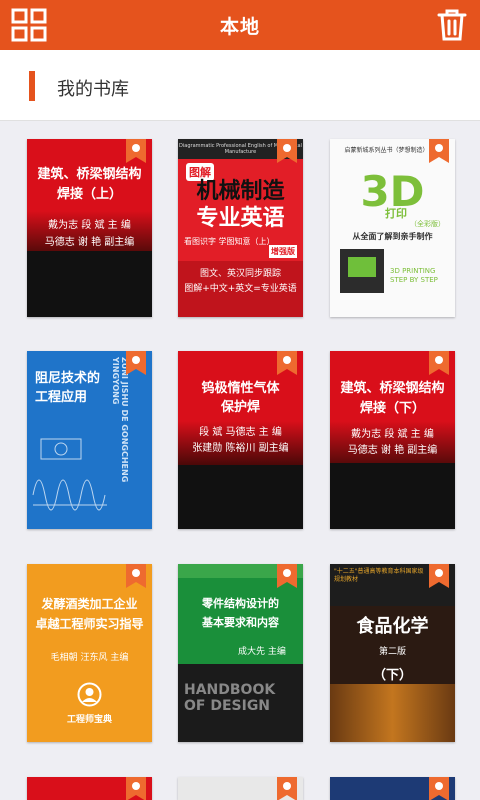 Image resolution: width=480 pixels, height=800 pixels. I want to click on book-cover: 钨极惰性气体 保护焊 段 斌 马德志 主 编 张建勋 陈裕川 副主编, so click(240, 440).